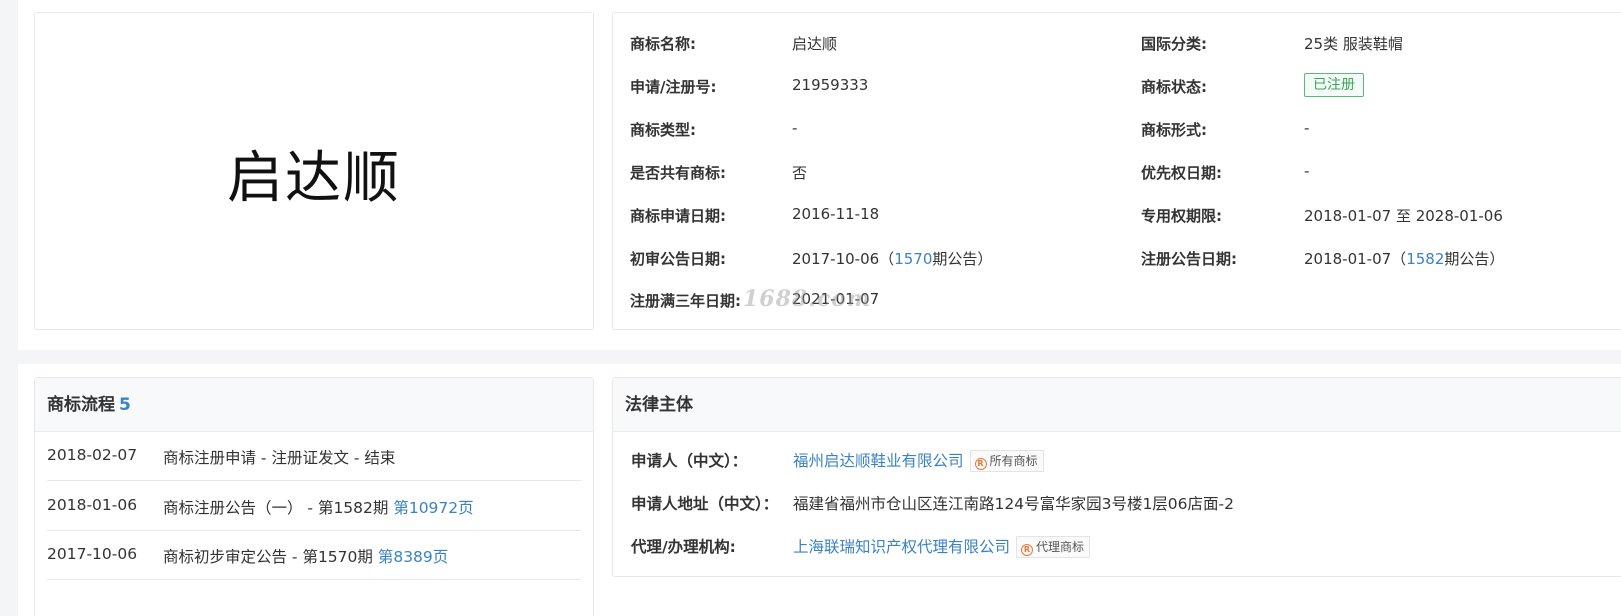  I want to click on applicant-label: 申请人（中文）：, so click(689, 461).